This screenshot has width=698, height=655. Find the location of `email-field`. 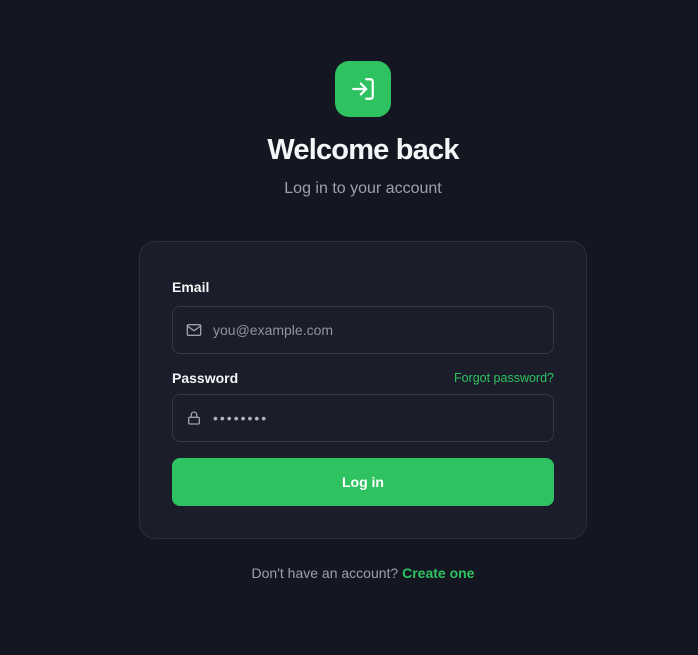

email-field is located at coordinates (363, 330).